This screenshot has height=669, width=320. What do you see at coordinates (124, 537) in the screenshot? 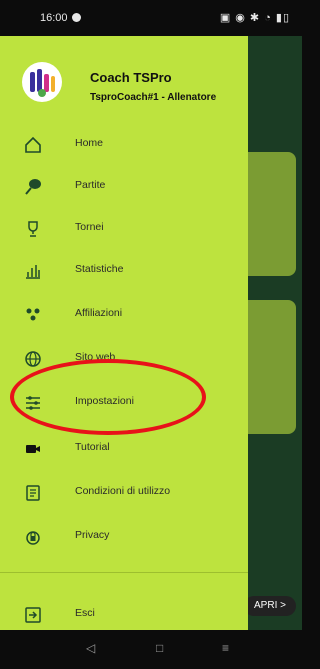
I see `menu-item-privacy: Privacy` at bounding box center [124, 537].